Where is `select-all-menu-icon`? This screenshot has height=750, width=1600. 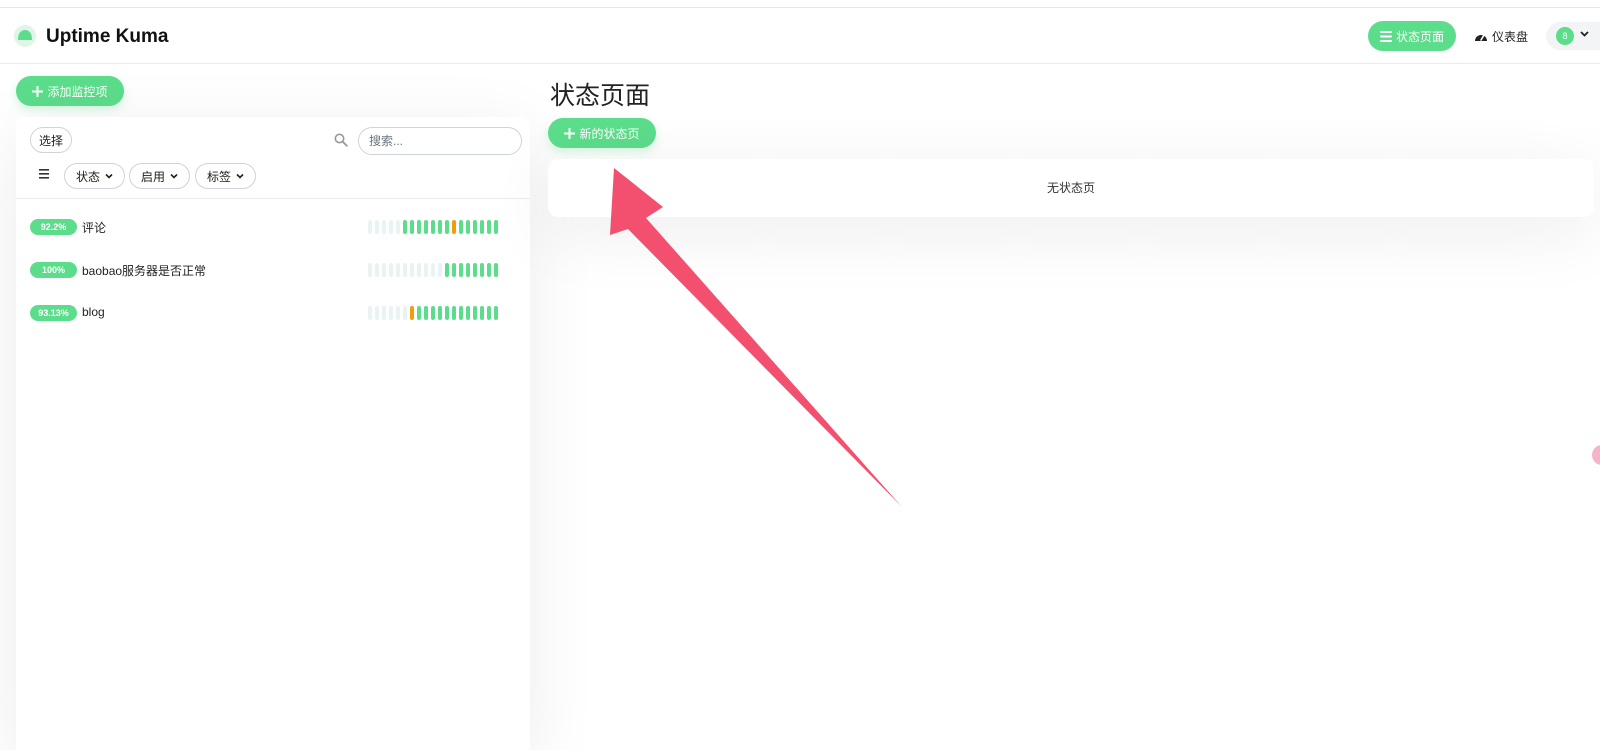
select-all-menu-icon is located at coordinates (44, 174).